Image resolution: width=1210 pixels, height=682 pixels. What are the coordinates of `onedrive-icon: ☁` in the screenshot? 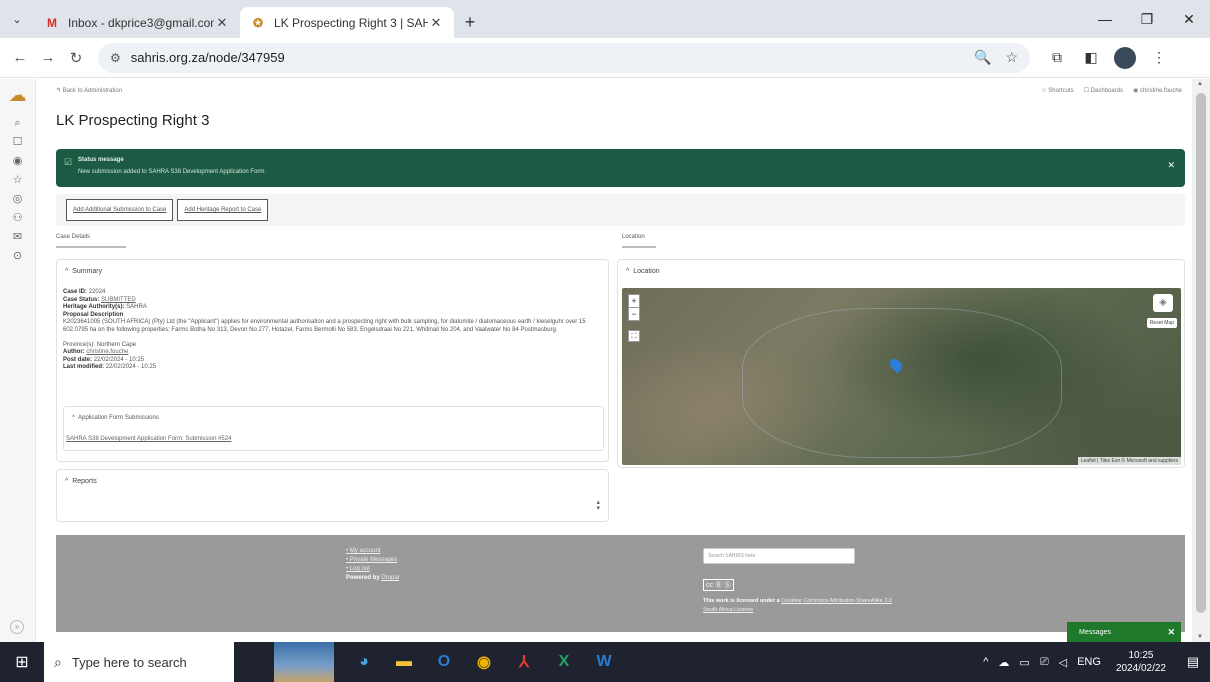 It's located at (1003, 662).